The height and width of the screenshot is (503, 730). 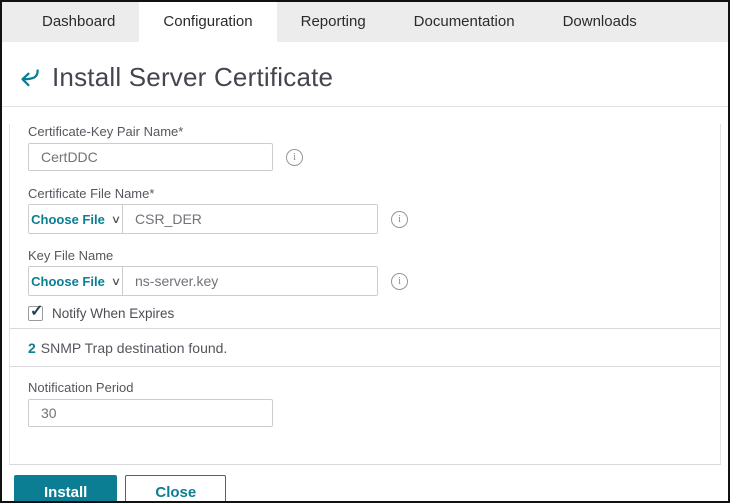 What do you see at coordinates (208, 22) in the screenshot?
I see `tab-configuration: Configuration` at bounding box center [208, 22].